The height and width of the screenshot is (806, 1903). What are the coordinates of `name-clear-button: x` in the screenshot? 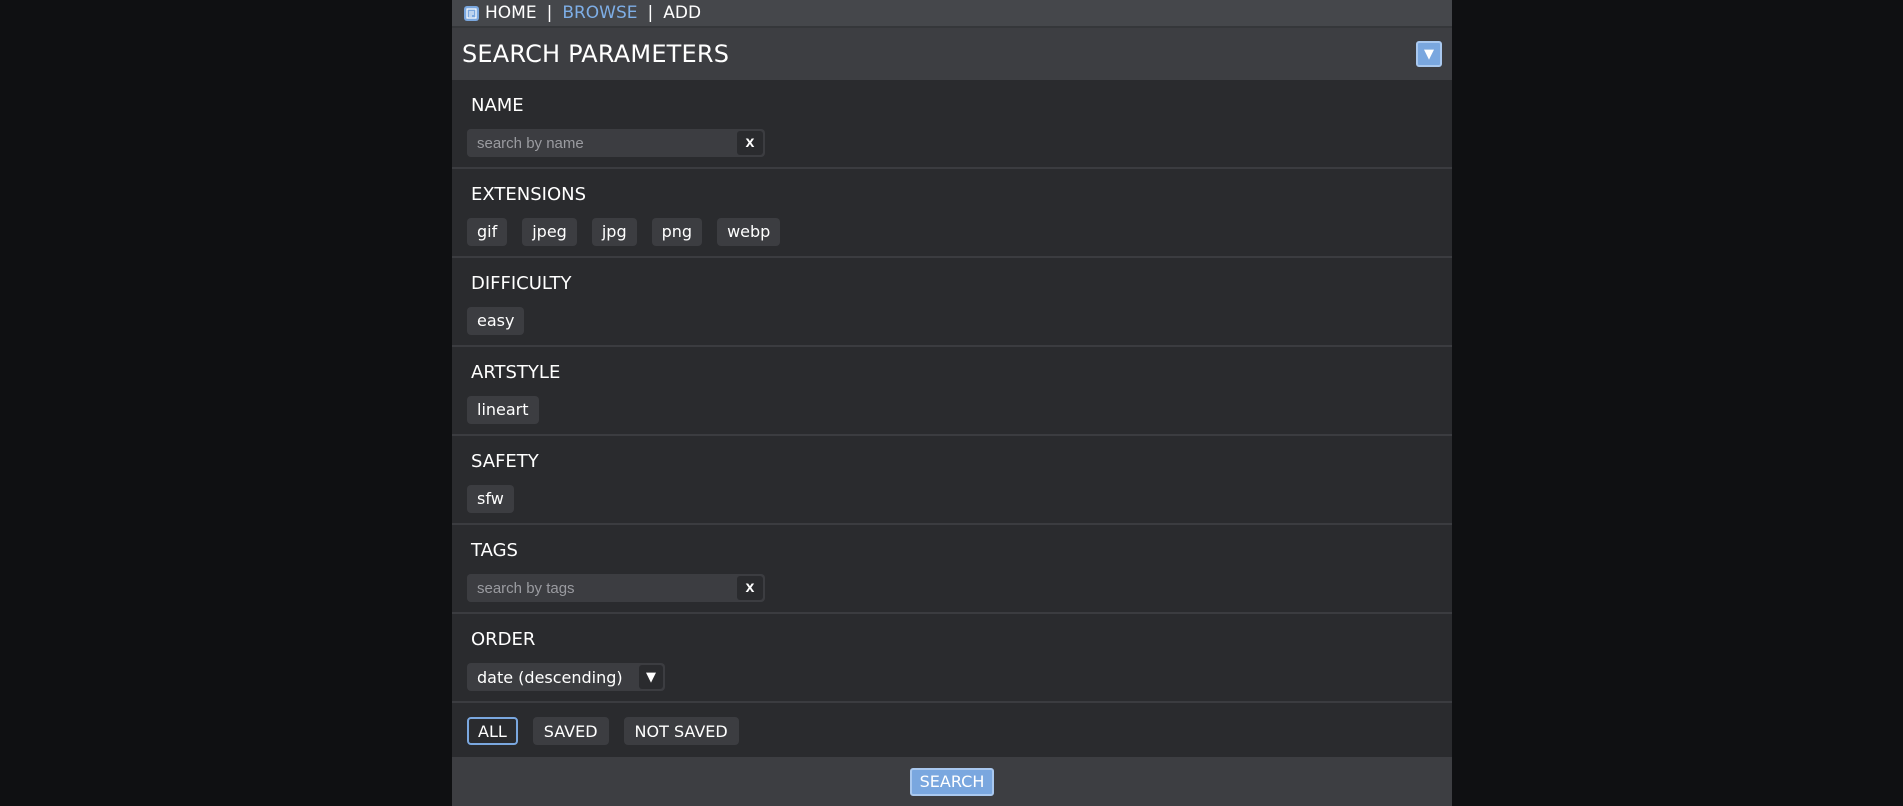 It's located at (750, 143).